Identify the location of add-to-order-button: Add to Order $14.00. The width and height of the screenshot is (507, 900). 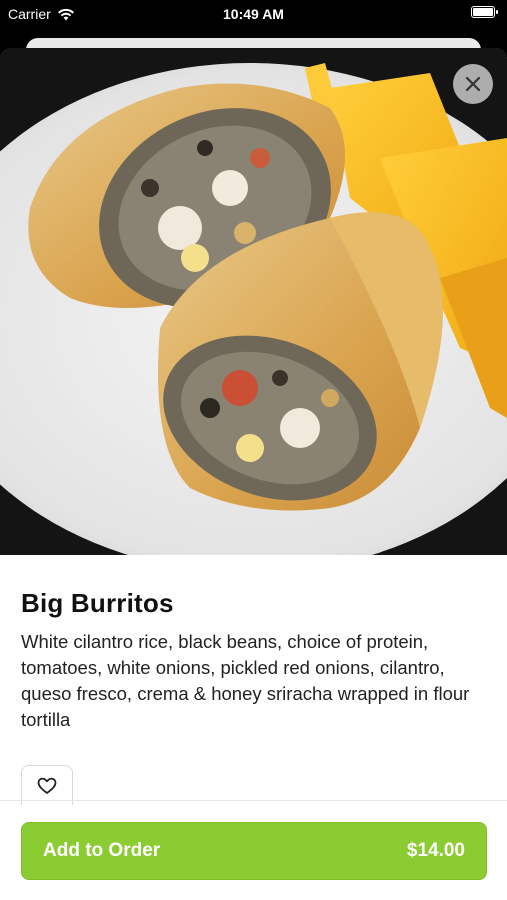
(254, 851).